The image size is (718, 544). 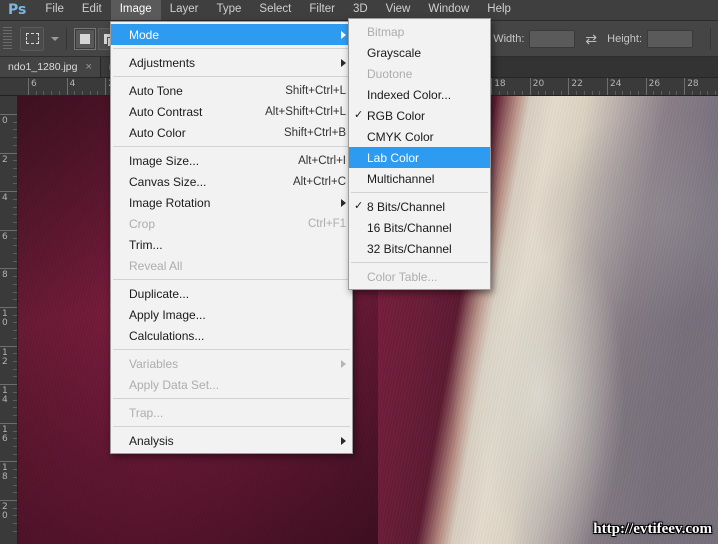 What do you see at coordinates (670, 38) in the screenshot?
I see `height-input` at bounding box center [670, 38].